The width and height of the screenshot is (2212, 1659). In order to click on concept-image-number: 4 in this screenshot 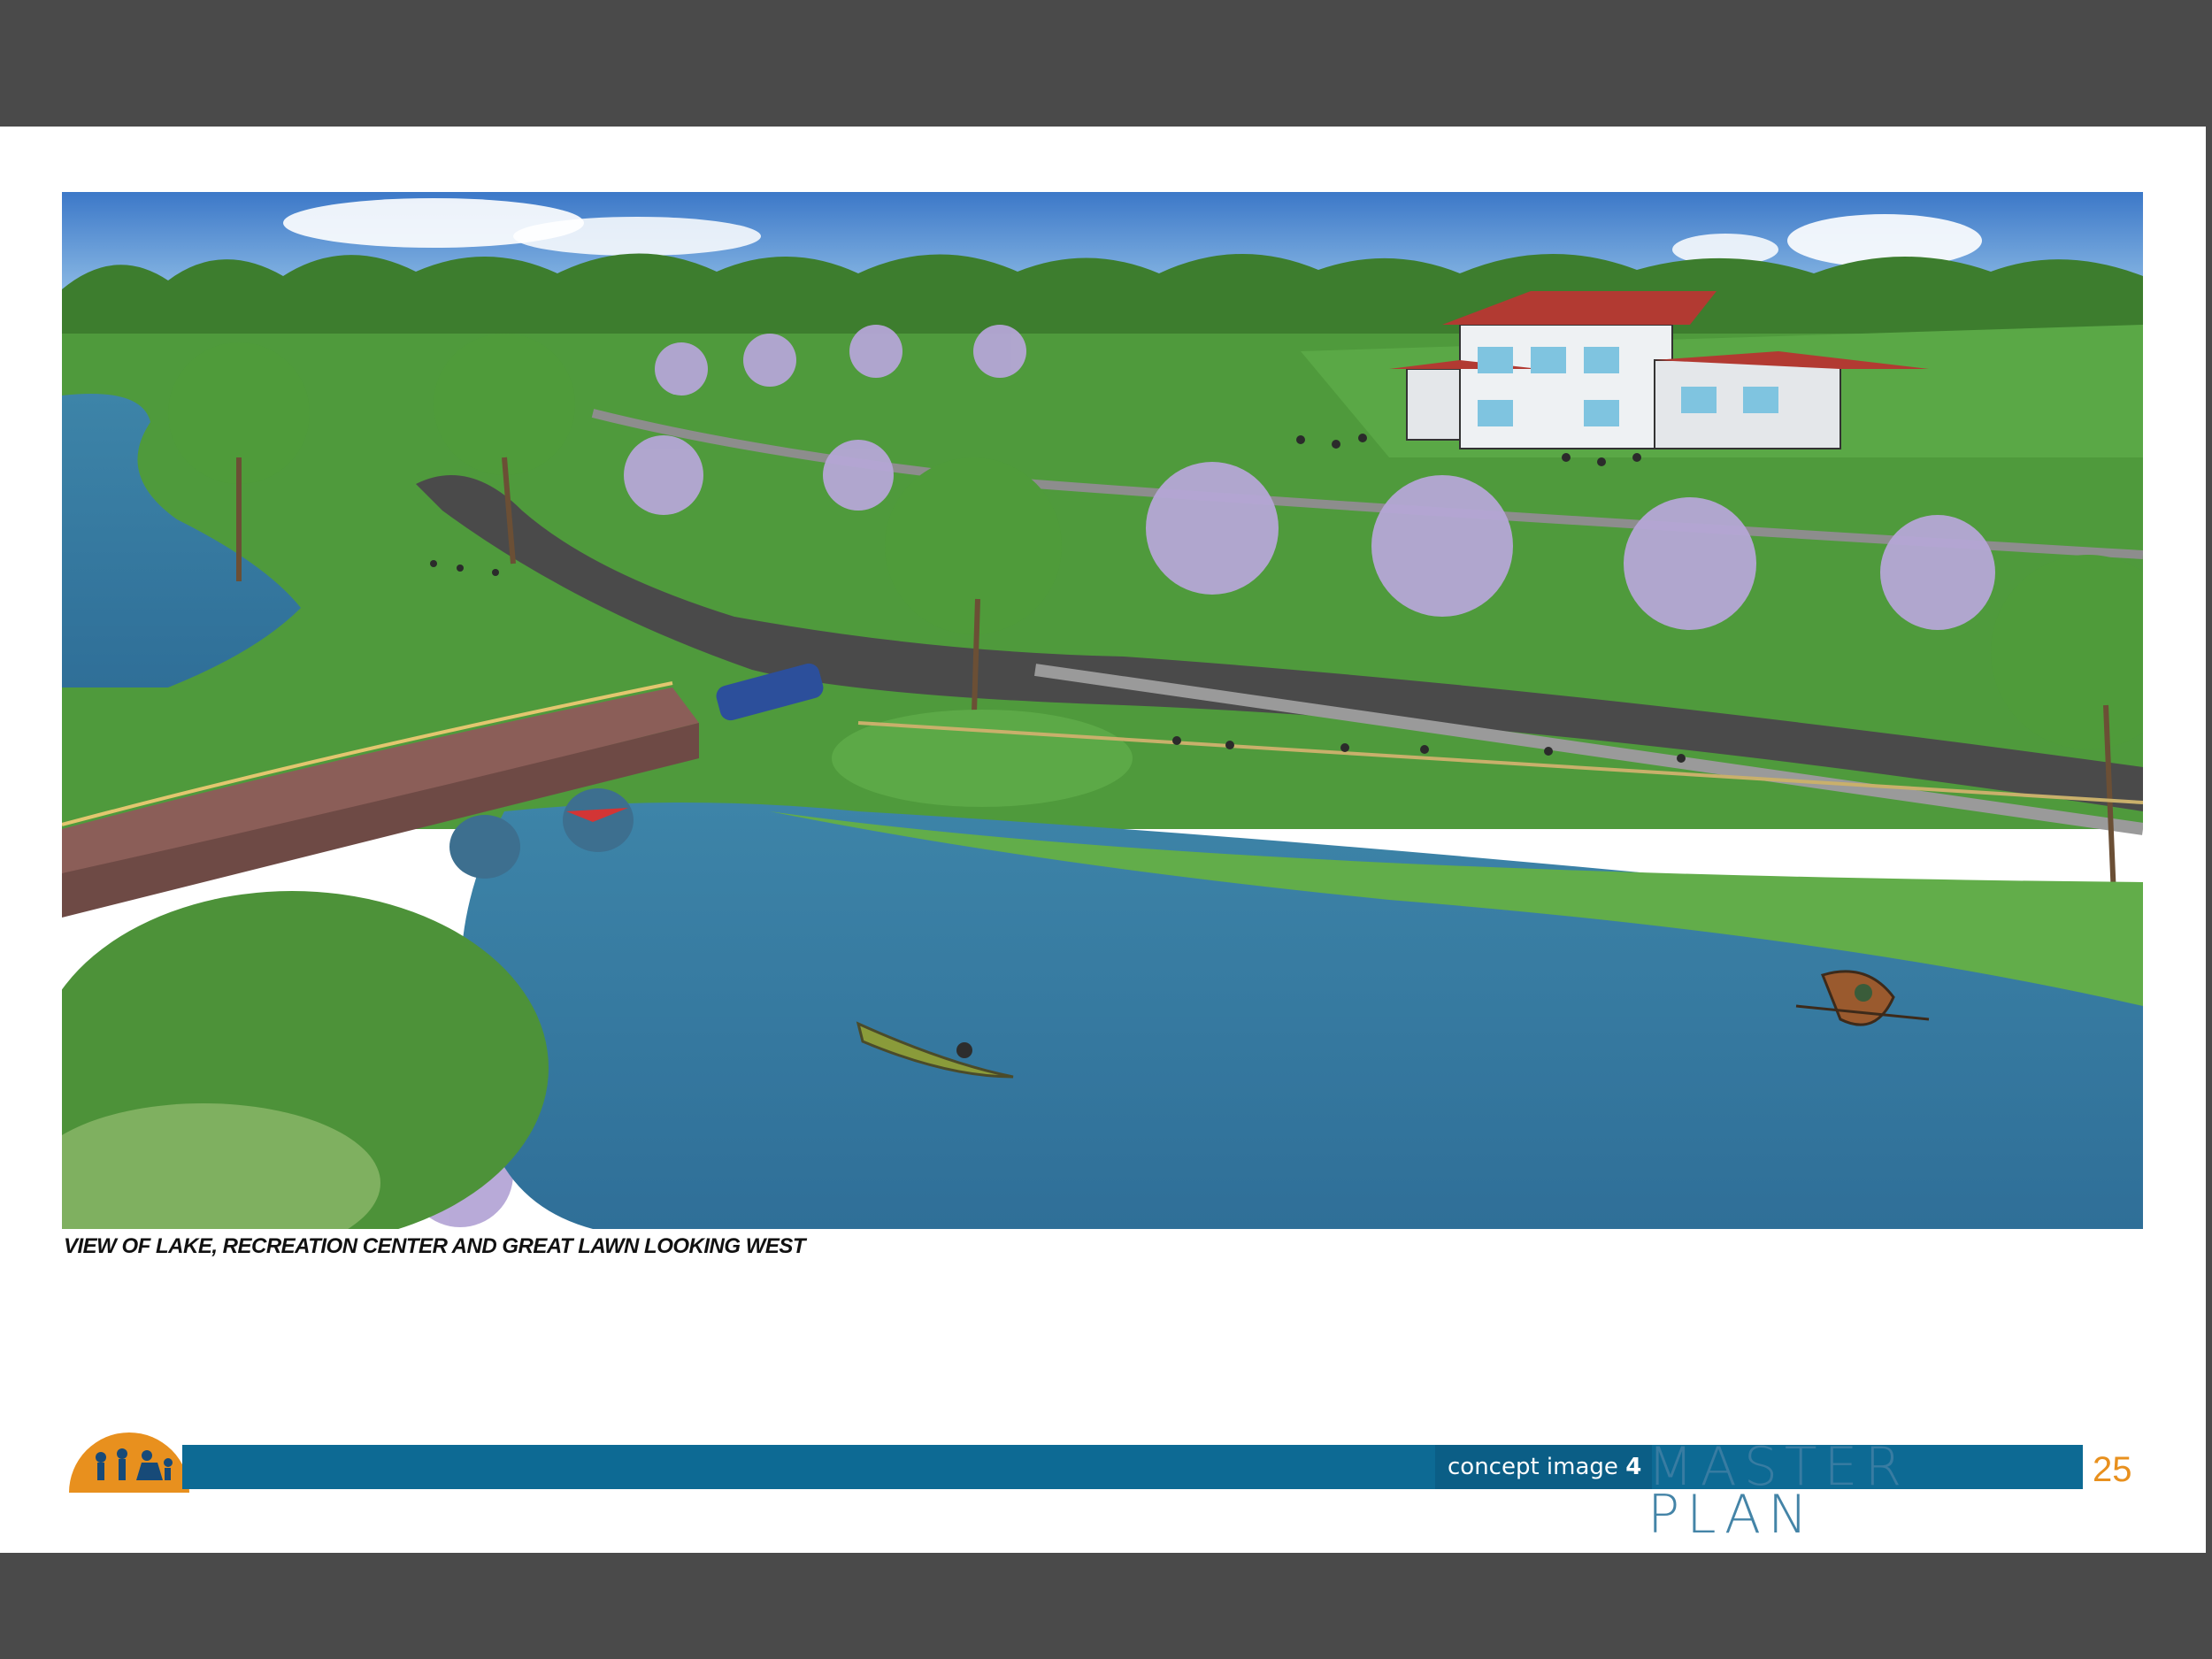, I will do `click(1634, 1467)`.